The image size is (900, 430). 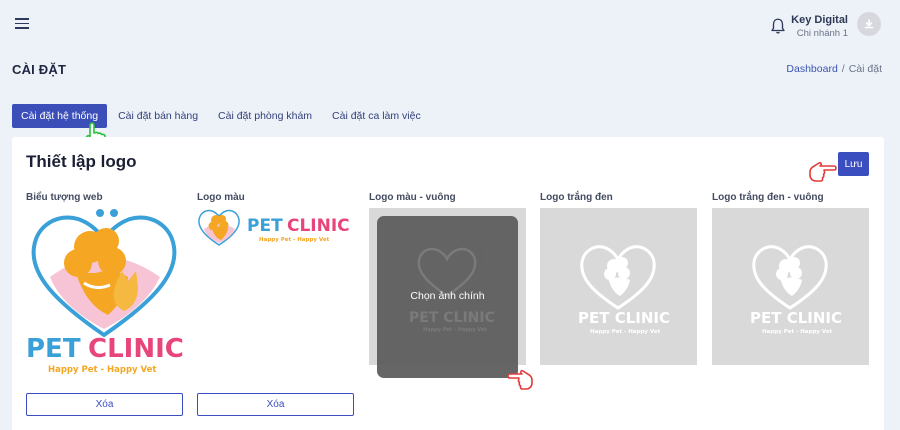 What do you see at coordinates (64, 197) in the screenshot?
I see `label-web-icon: Biểu tượng web` at bounding box center [64, 197].